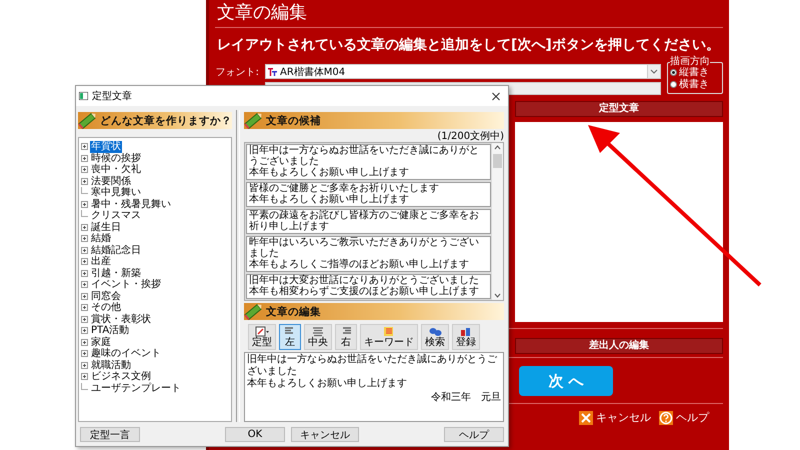 Image resolution: width=800 pixels, height=450 pixels. Describe the element at coordinates (262, 337) in the screenshot. I see `toolbar-button: 定型` at that location.